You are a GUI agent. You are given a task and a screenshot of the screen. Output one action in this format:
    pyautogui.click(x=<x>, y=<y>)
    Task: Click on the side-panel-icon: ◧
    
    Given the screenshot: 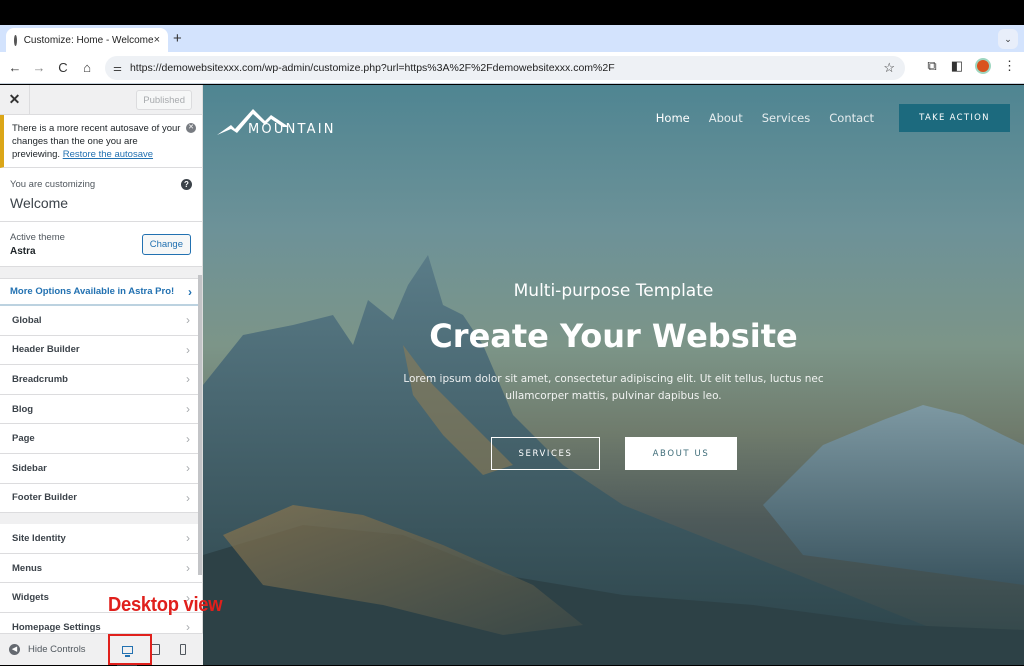 What is the action you would take?
    pyautogui.click(x=957, y=66)
    